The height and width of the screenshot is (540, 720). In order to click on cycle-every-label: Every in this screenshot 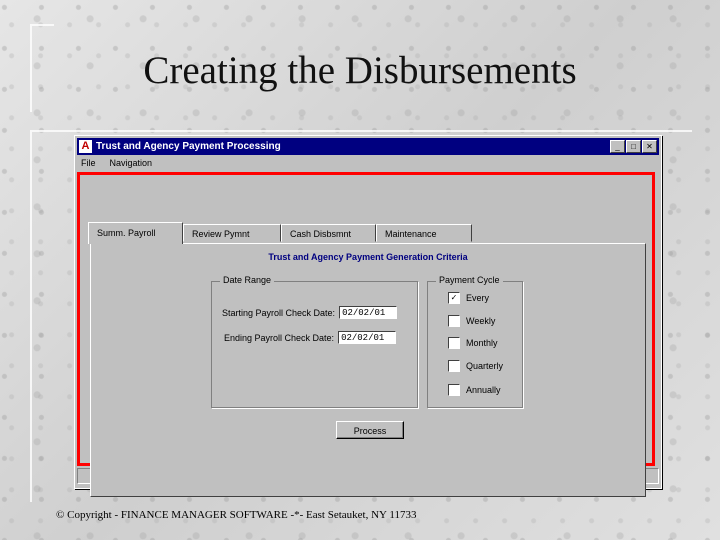, I will do `click(478, 298)`.